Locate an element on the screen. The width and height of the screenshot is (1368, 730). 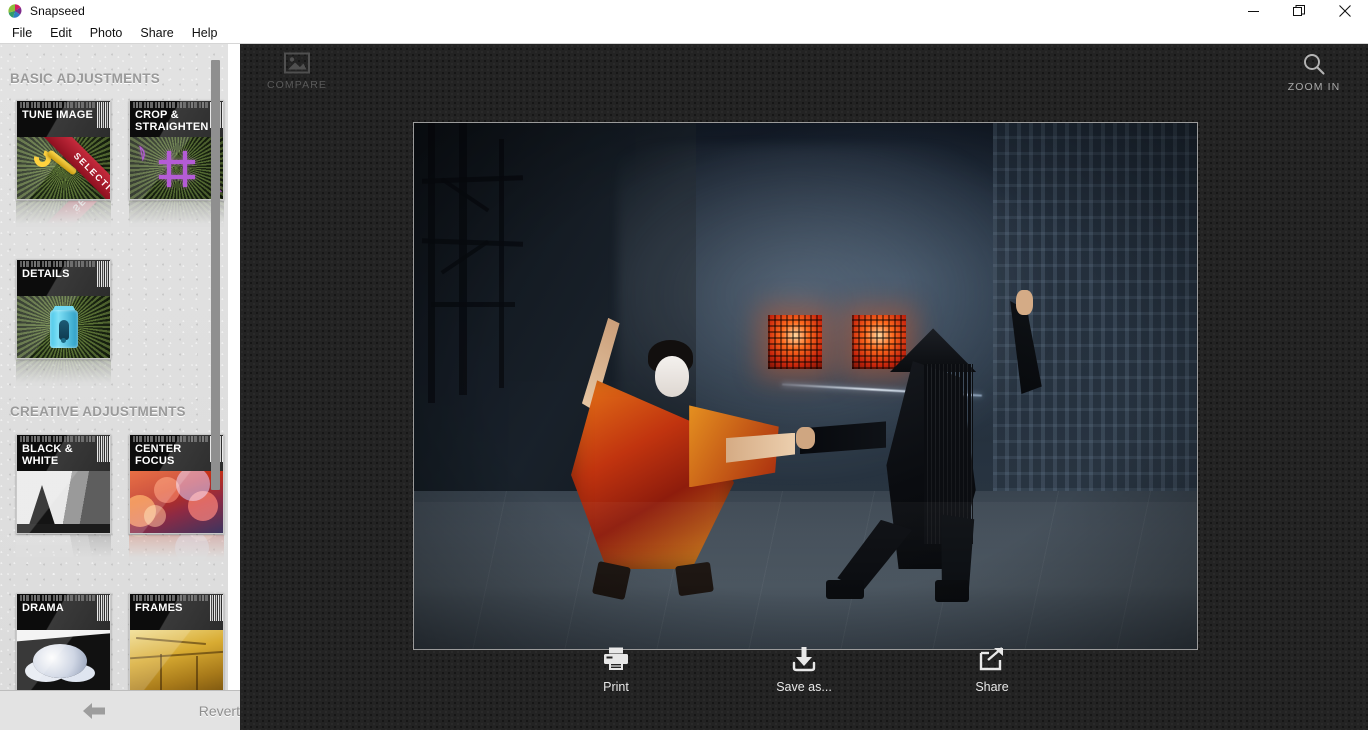
tool-tile-crop-straighten: CROP & STRAIGHTEN ⟭ ⟮ is located at coordinates (176, 163).